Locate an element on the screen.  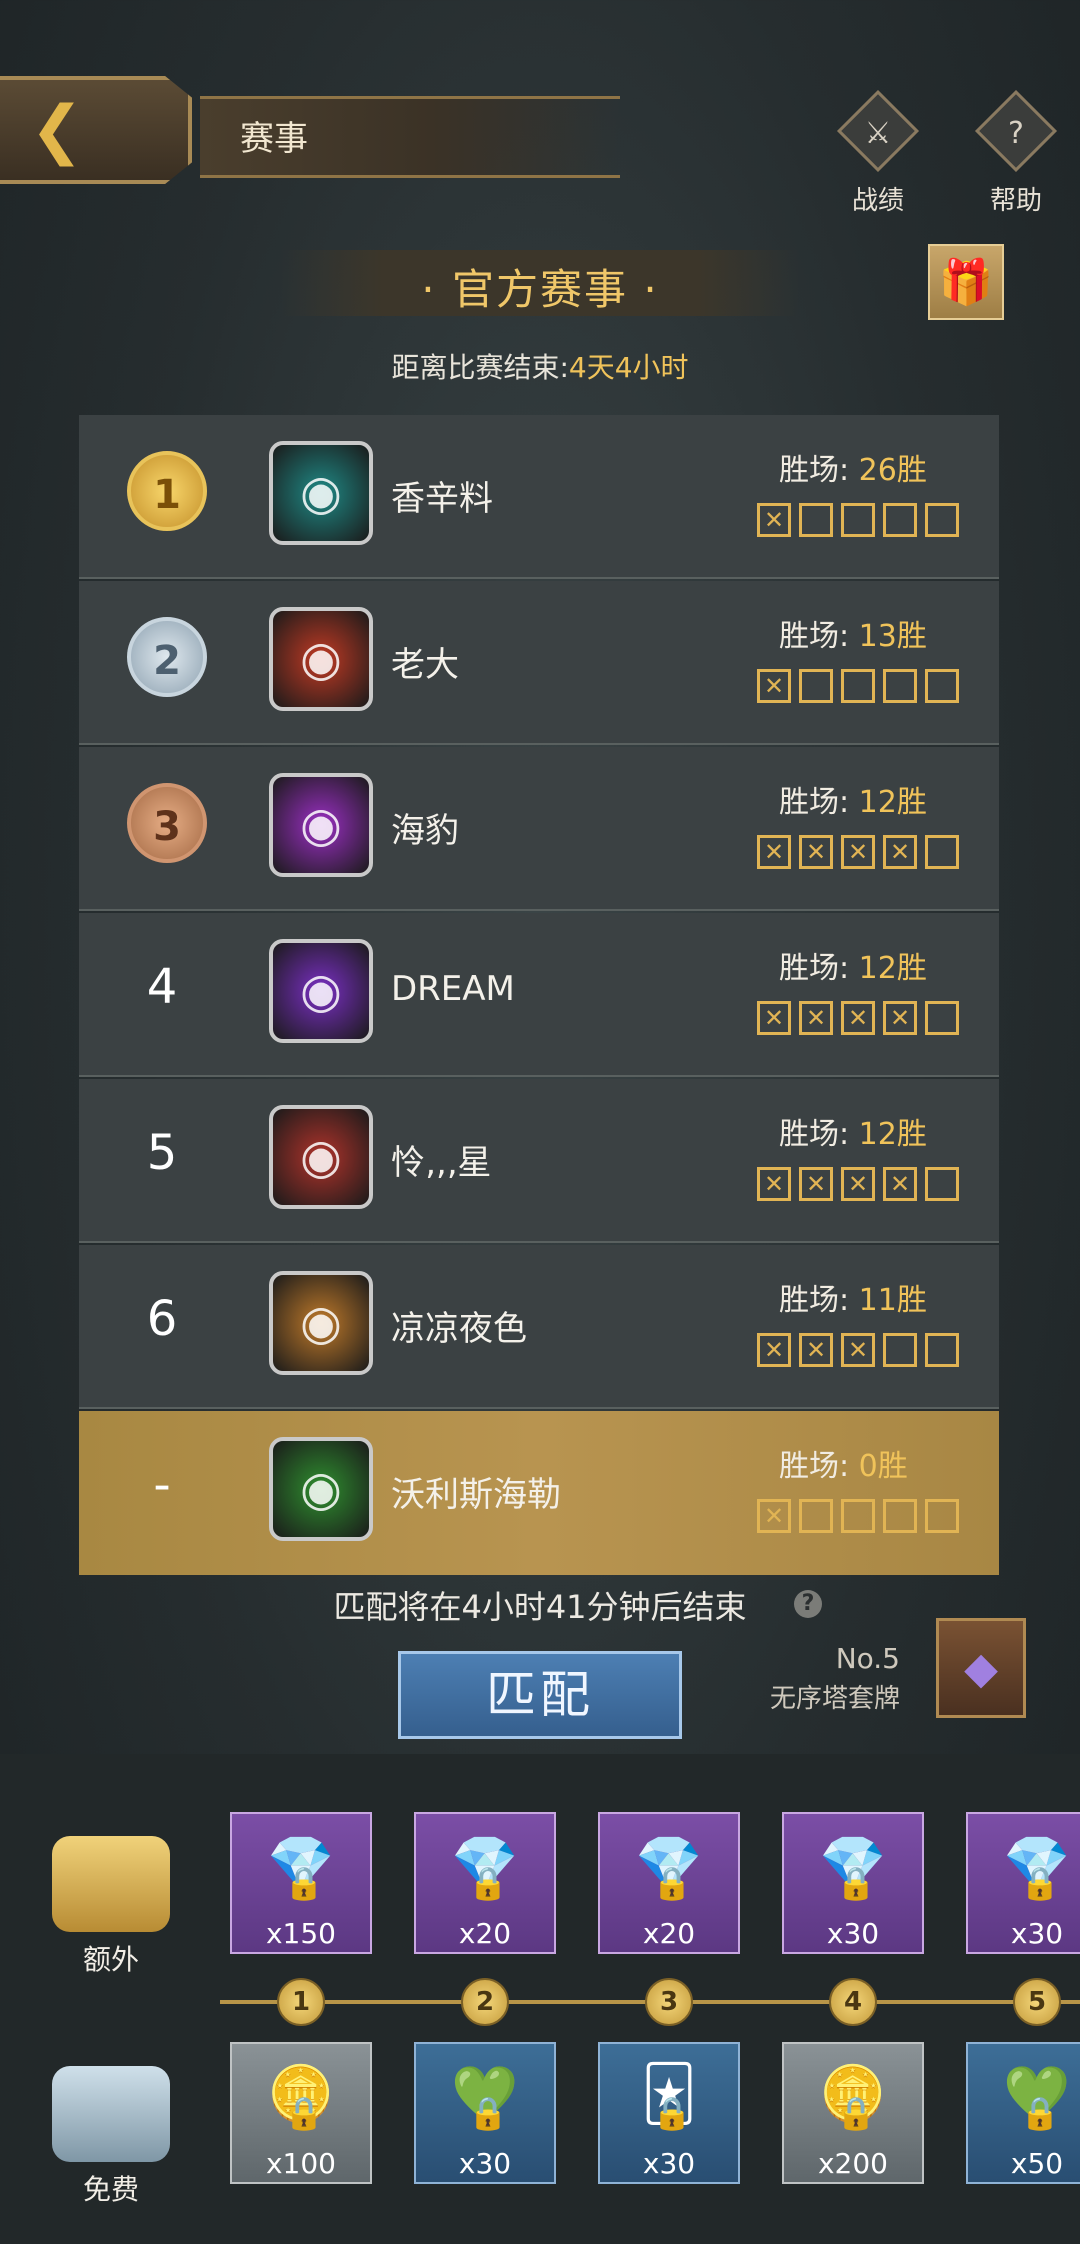
ranking-row: 1 ◉ 香辛料 胜场: 26胜 ✕ is located at coordinates (539, 497).